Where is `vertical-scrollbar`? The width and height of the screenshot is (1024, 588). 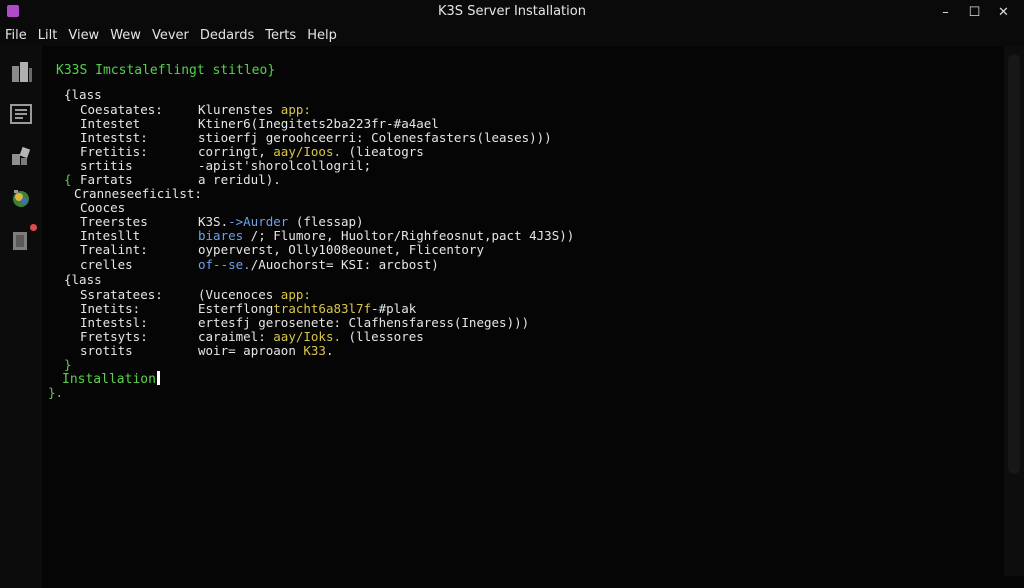
vertical-scrollbar is located at coordinates (1014, 311).